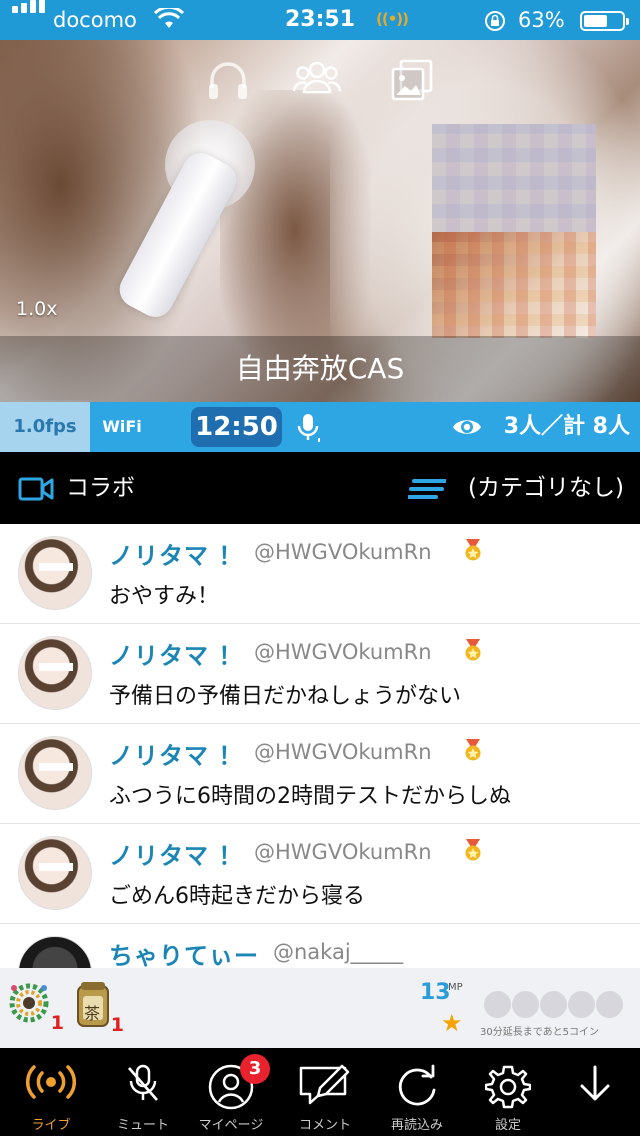 This screenshot has width=640, height=1136. I want to click on mp-value: 13, so click(435, 992).